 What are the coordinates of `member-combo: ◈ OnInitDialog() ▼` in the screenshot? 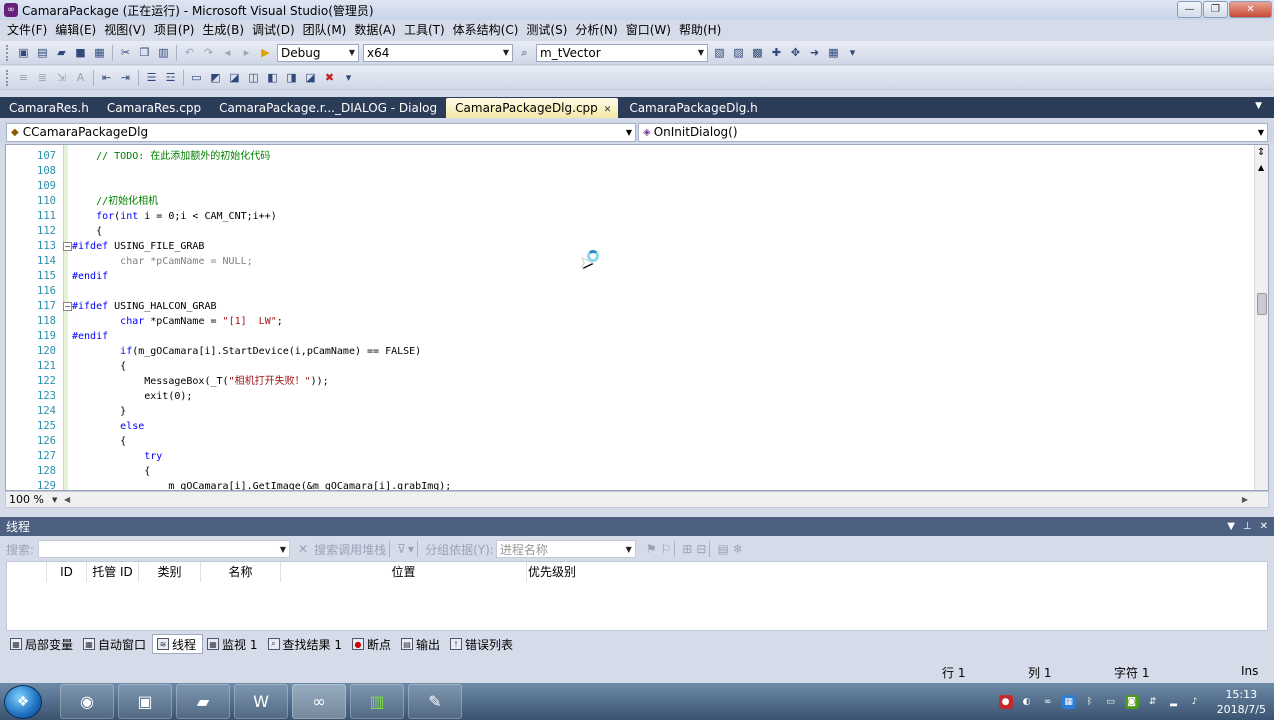 It's located at (953, 132).